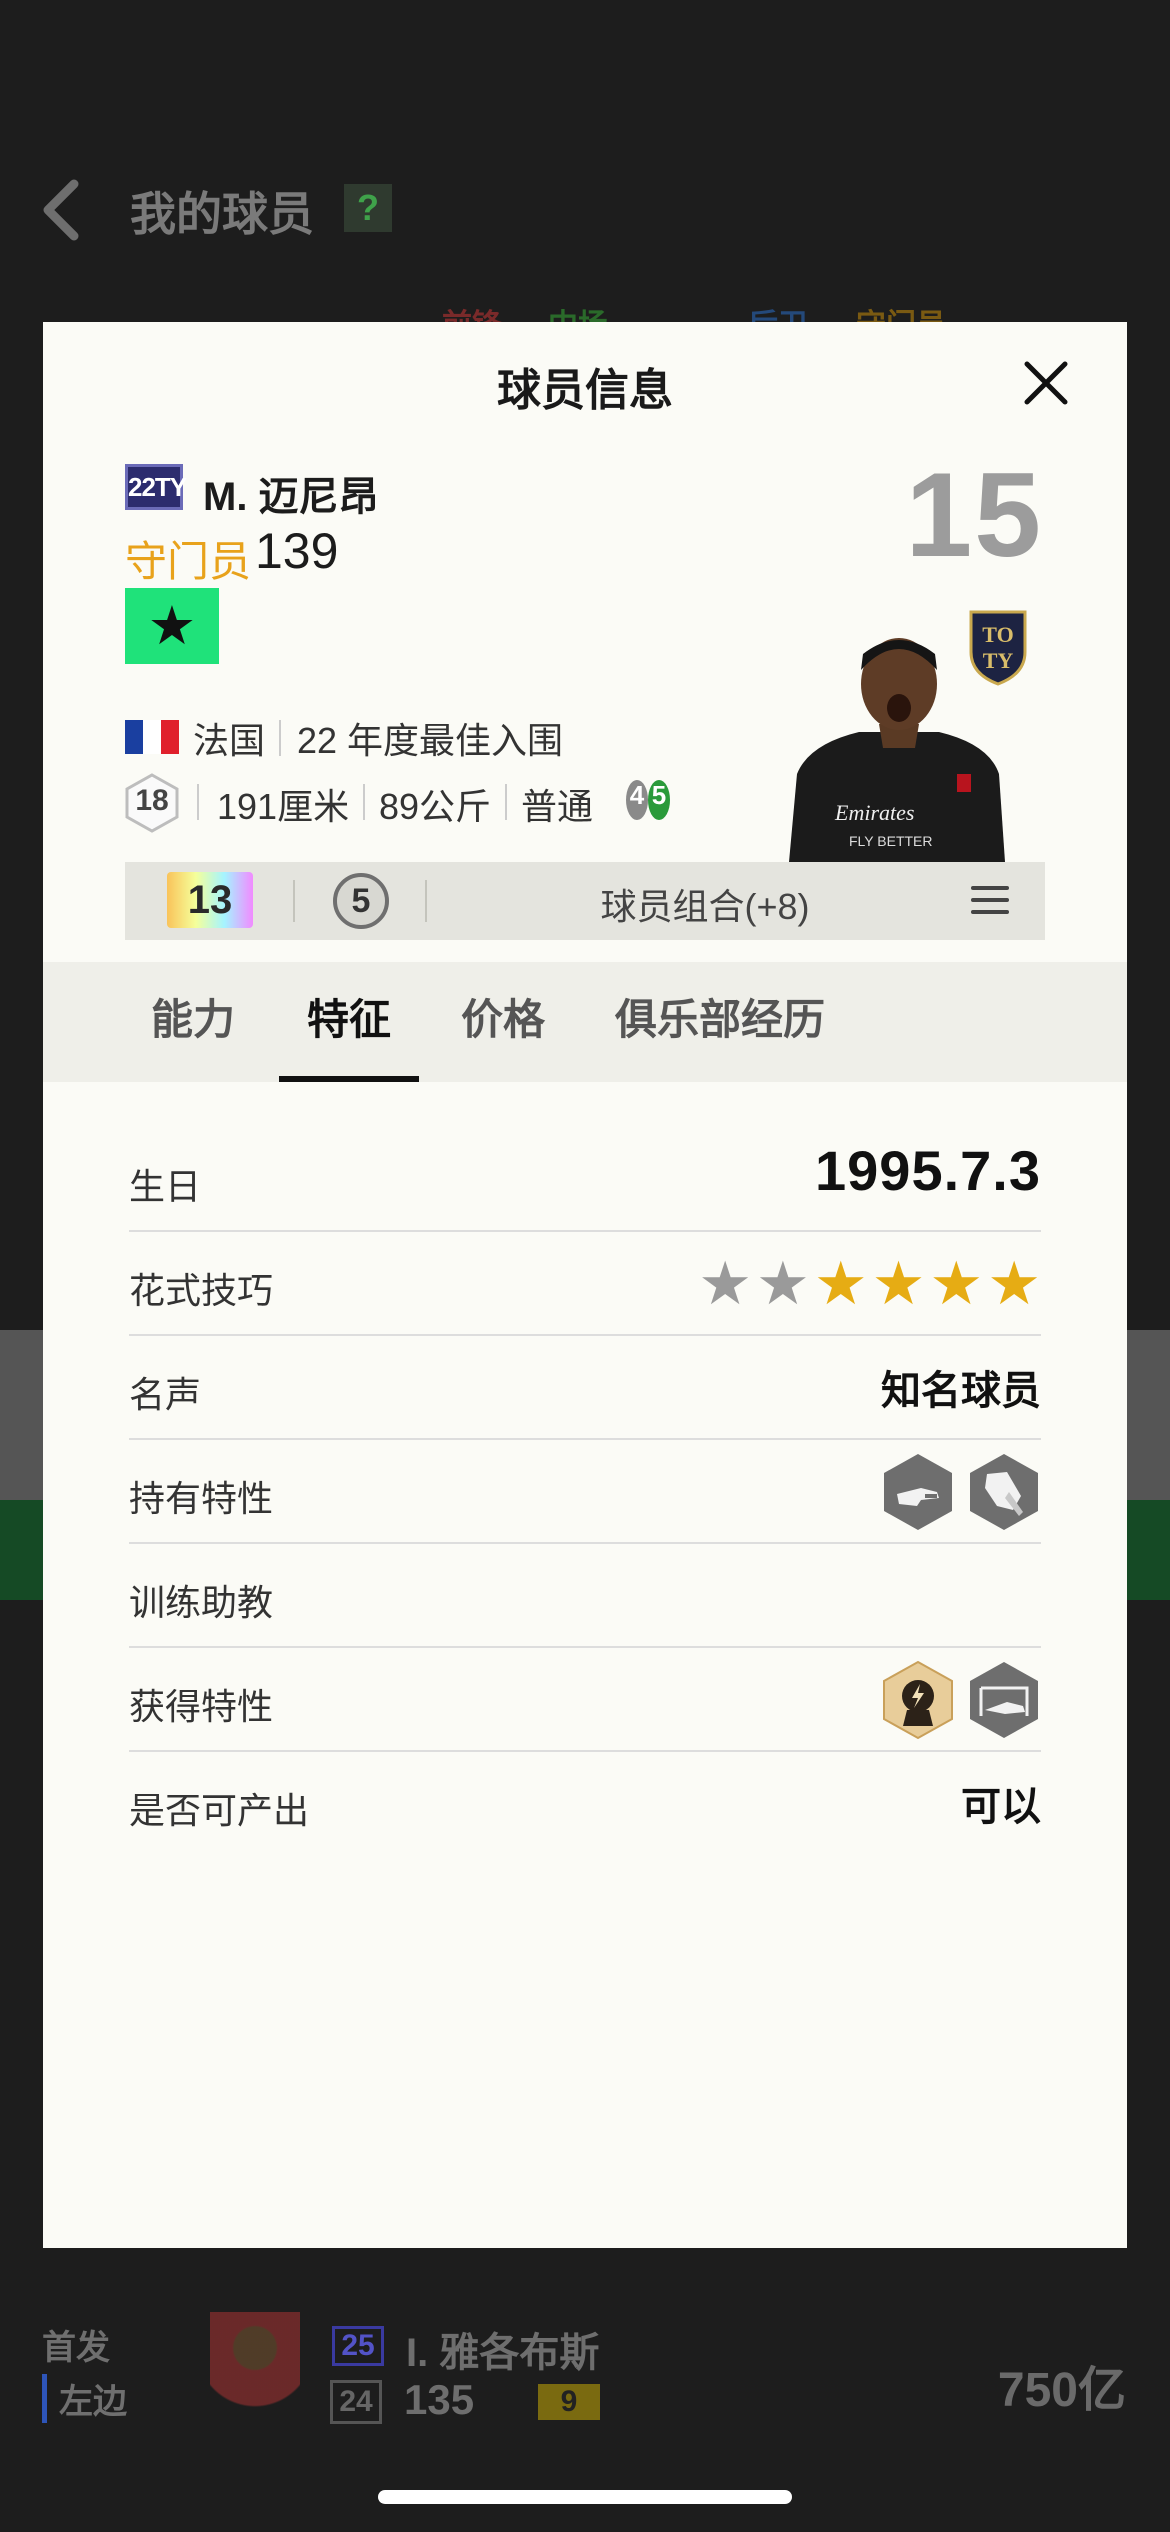  I want to click on player-photo: Emirates FLY BETTER, so click(897, 750).